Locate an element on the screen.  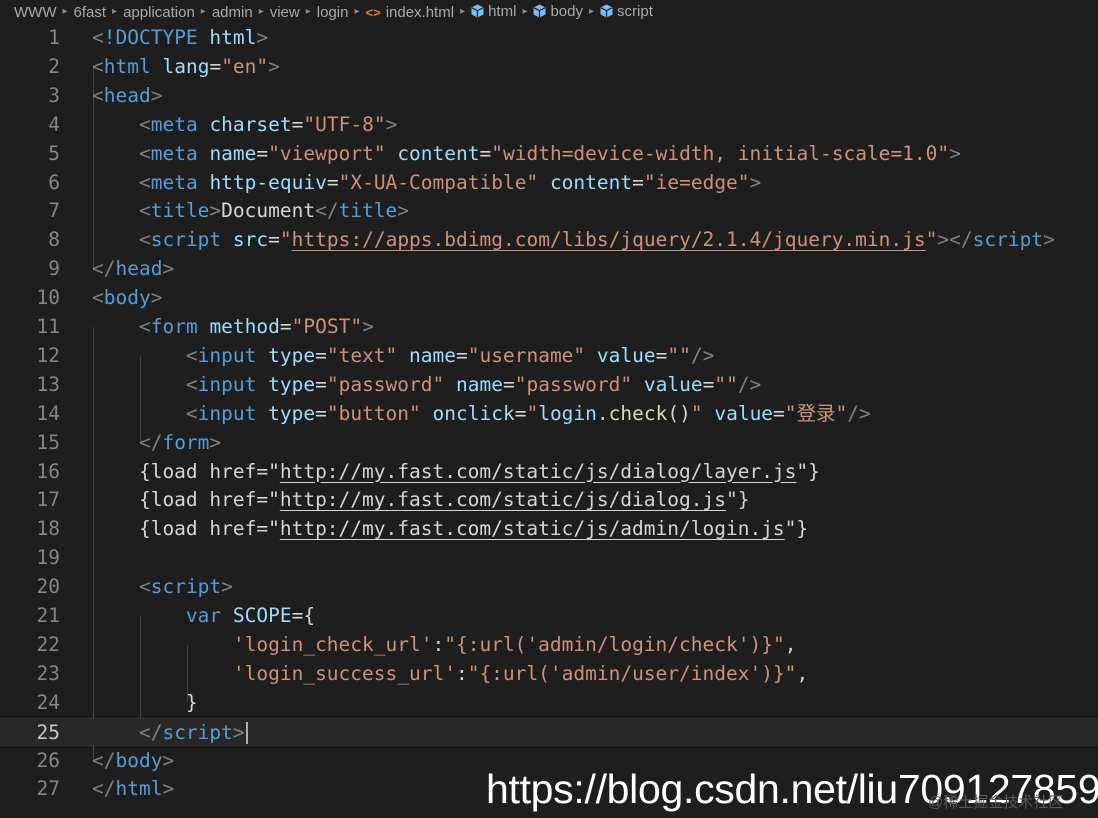
breadcrumb-item-admin: admin is located at coordinates (232, 12).